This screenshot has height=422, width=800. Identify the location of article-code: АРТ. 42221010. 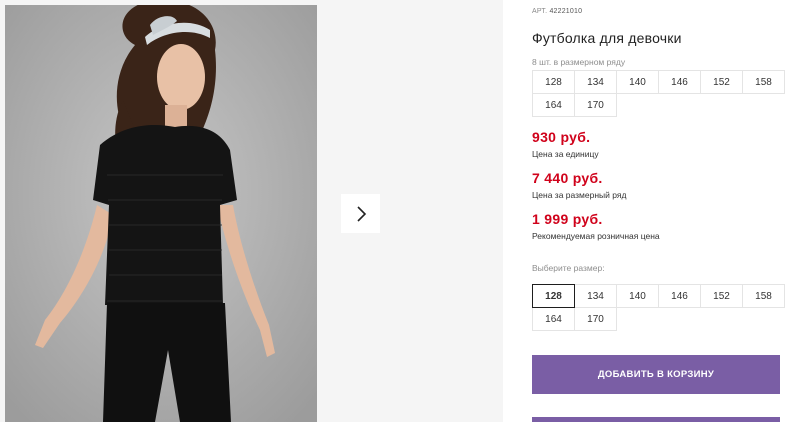
(557, 11).